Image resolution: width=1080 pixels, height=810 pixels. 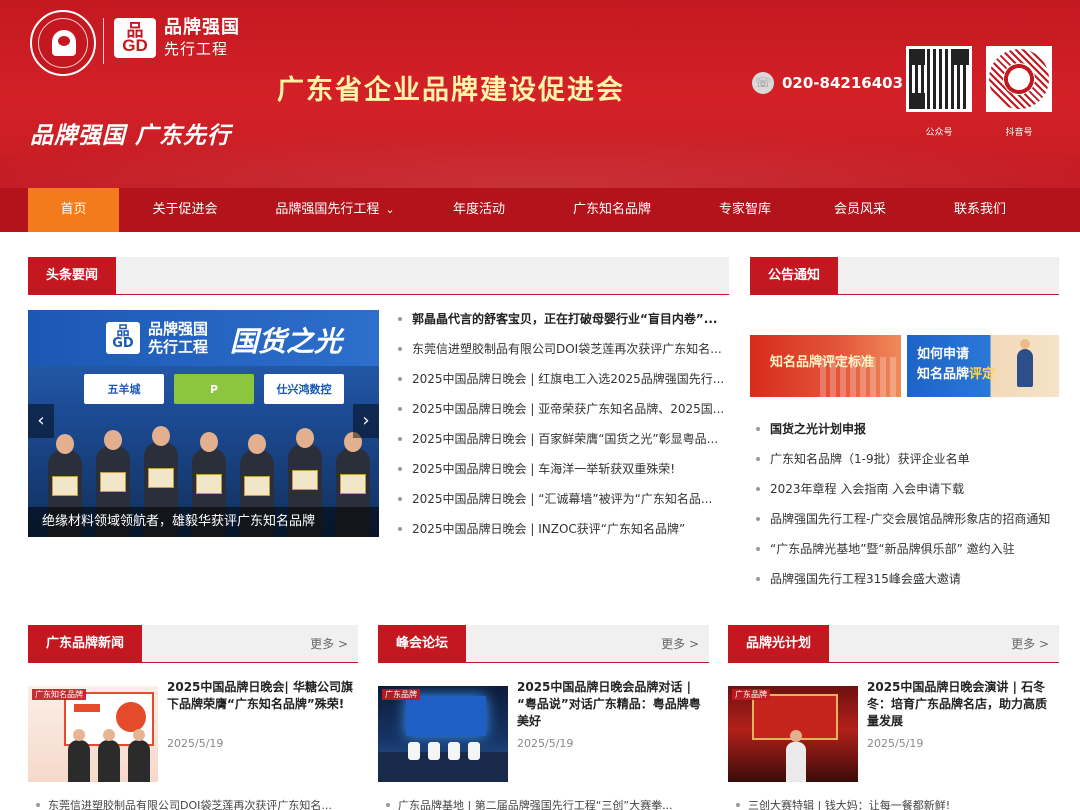 I want to click on nav-brand-project-label: 品牌强国先行工程, so click(x=327, y=209).